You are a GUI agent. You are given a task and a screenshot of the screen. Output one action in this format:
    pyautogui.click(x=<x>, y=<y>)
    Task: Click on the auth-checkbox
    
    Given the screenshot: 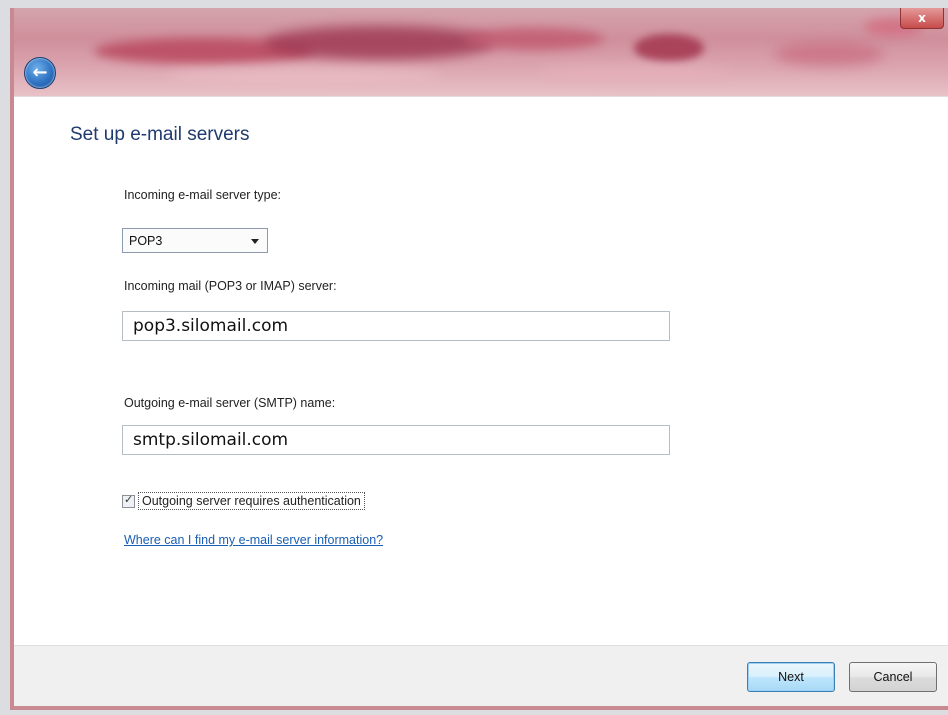 What is the action you would take?
    pyautogui.click(x=128, y=500)
    